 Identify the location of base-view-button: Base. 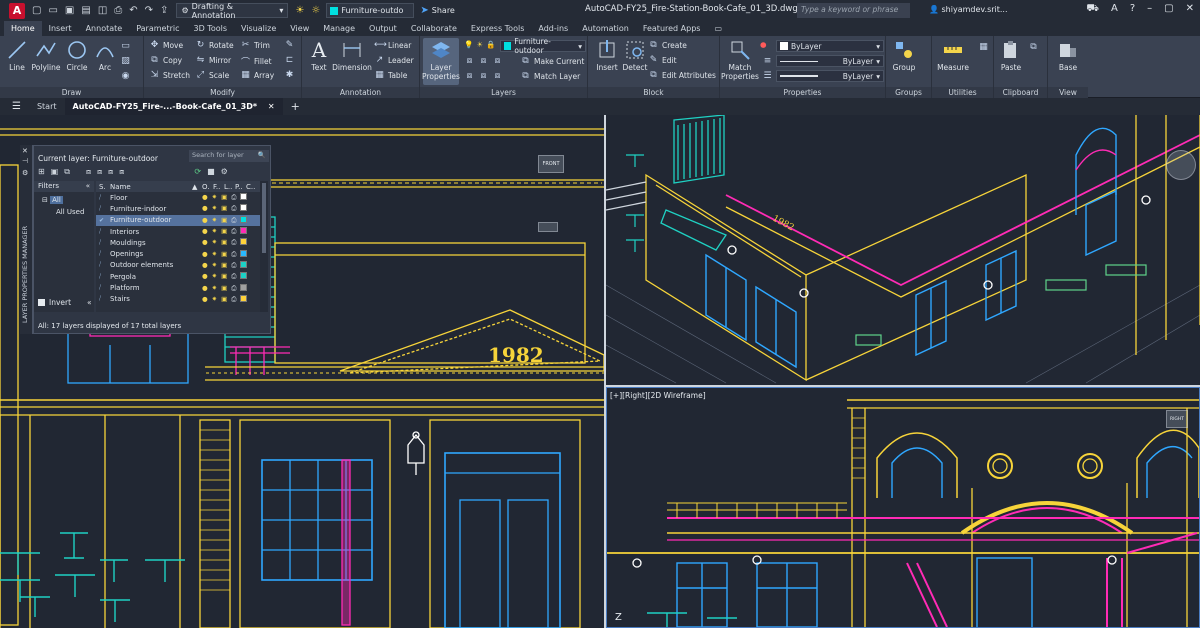
(1068, 55).